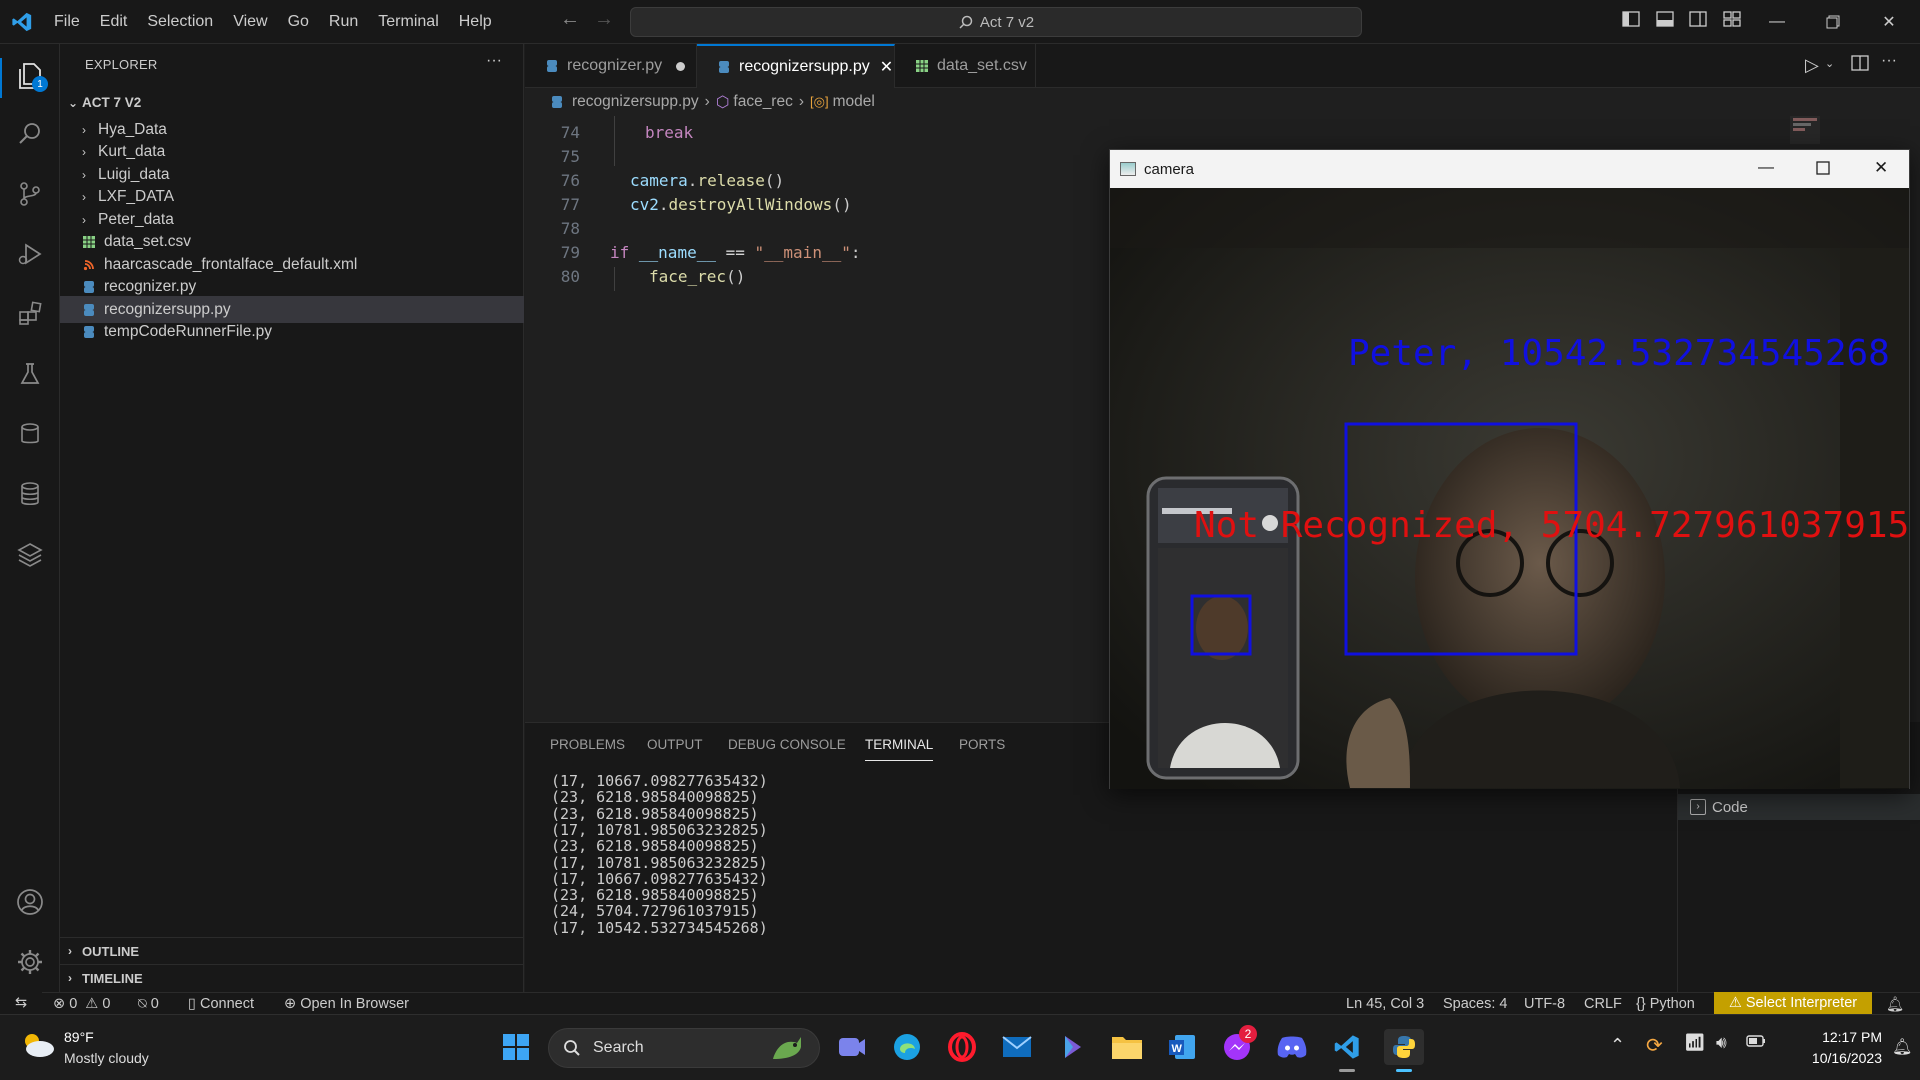 This screenshot has height=1080, width=1920. Describe the element at coordinates (30, 194) in the screenshot. I see `source-control-icon` at that location.